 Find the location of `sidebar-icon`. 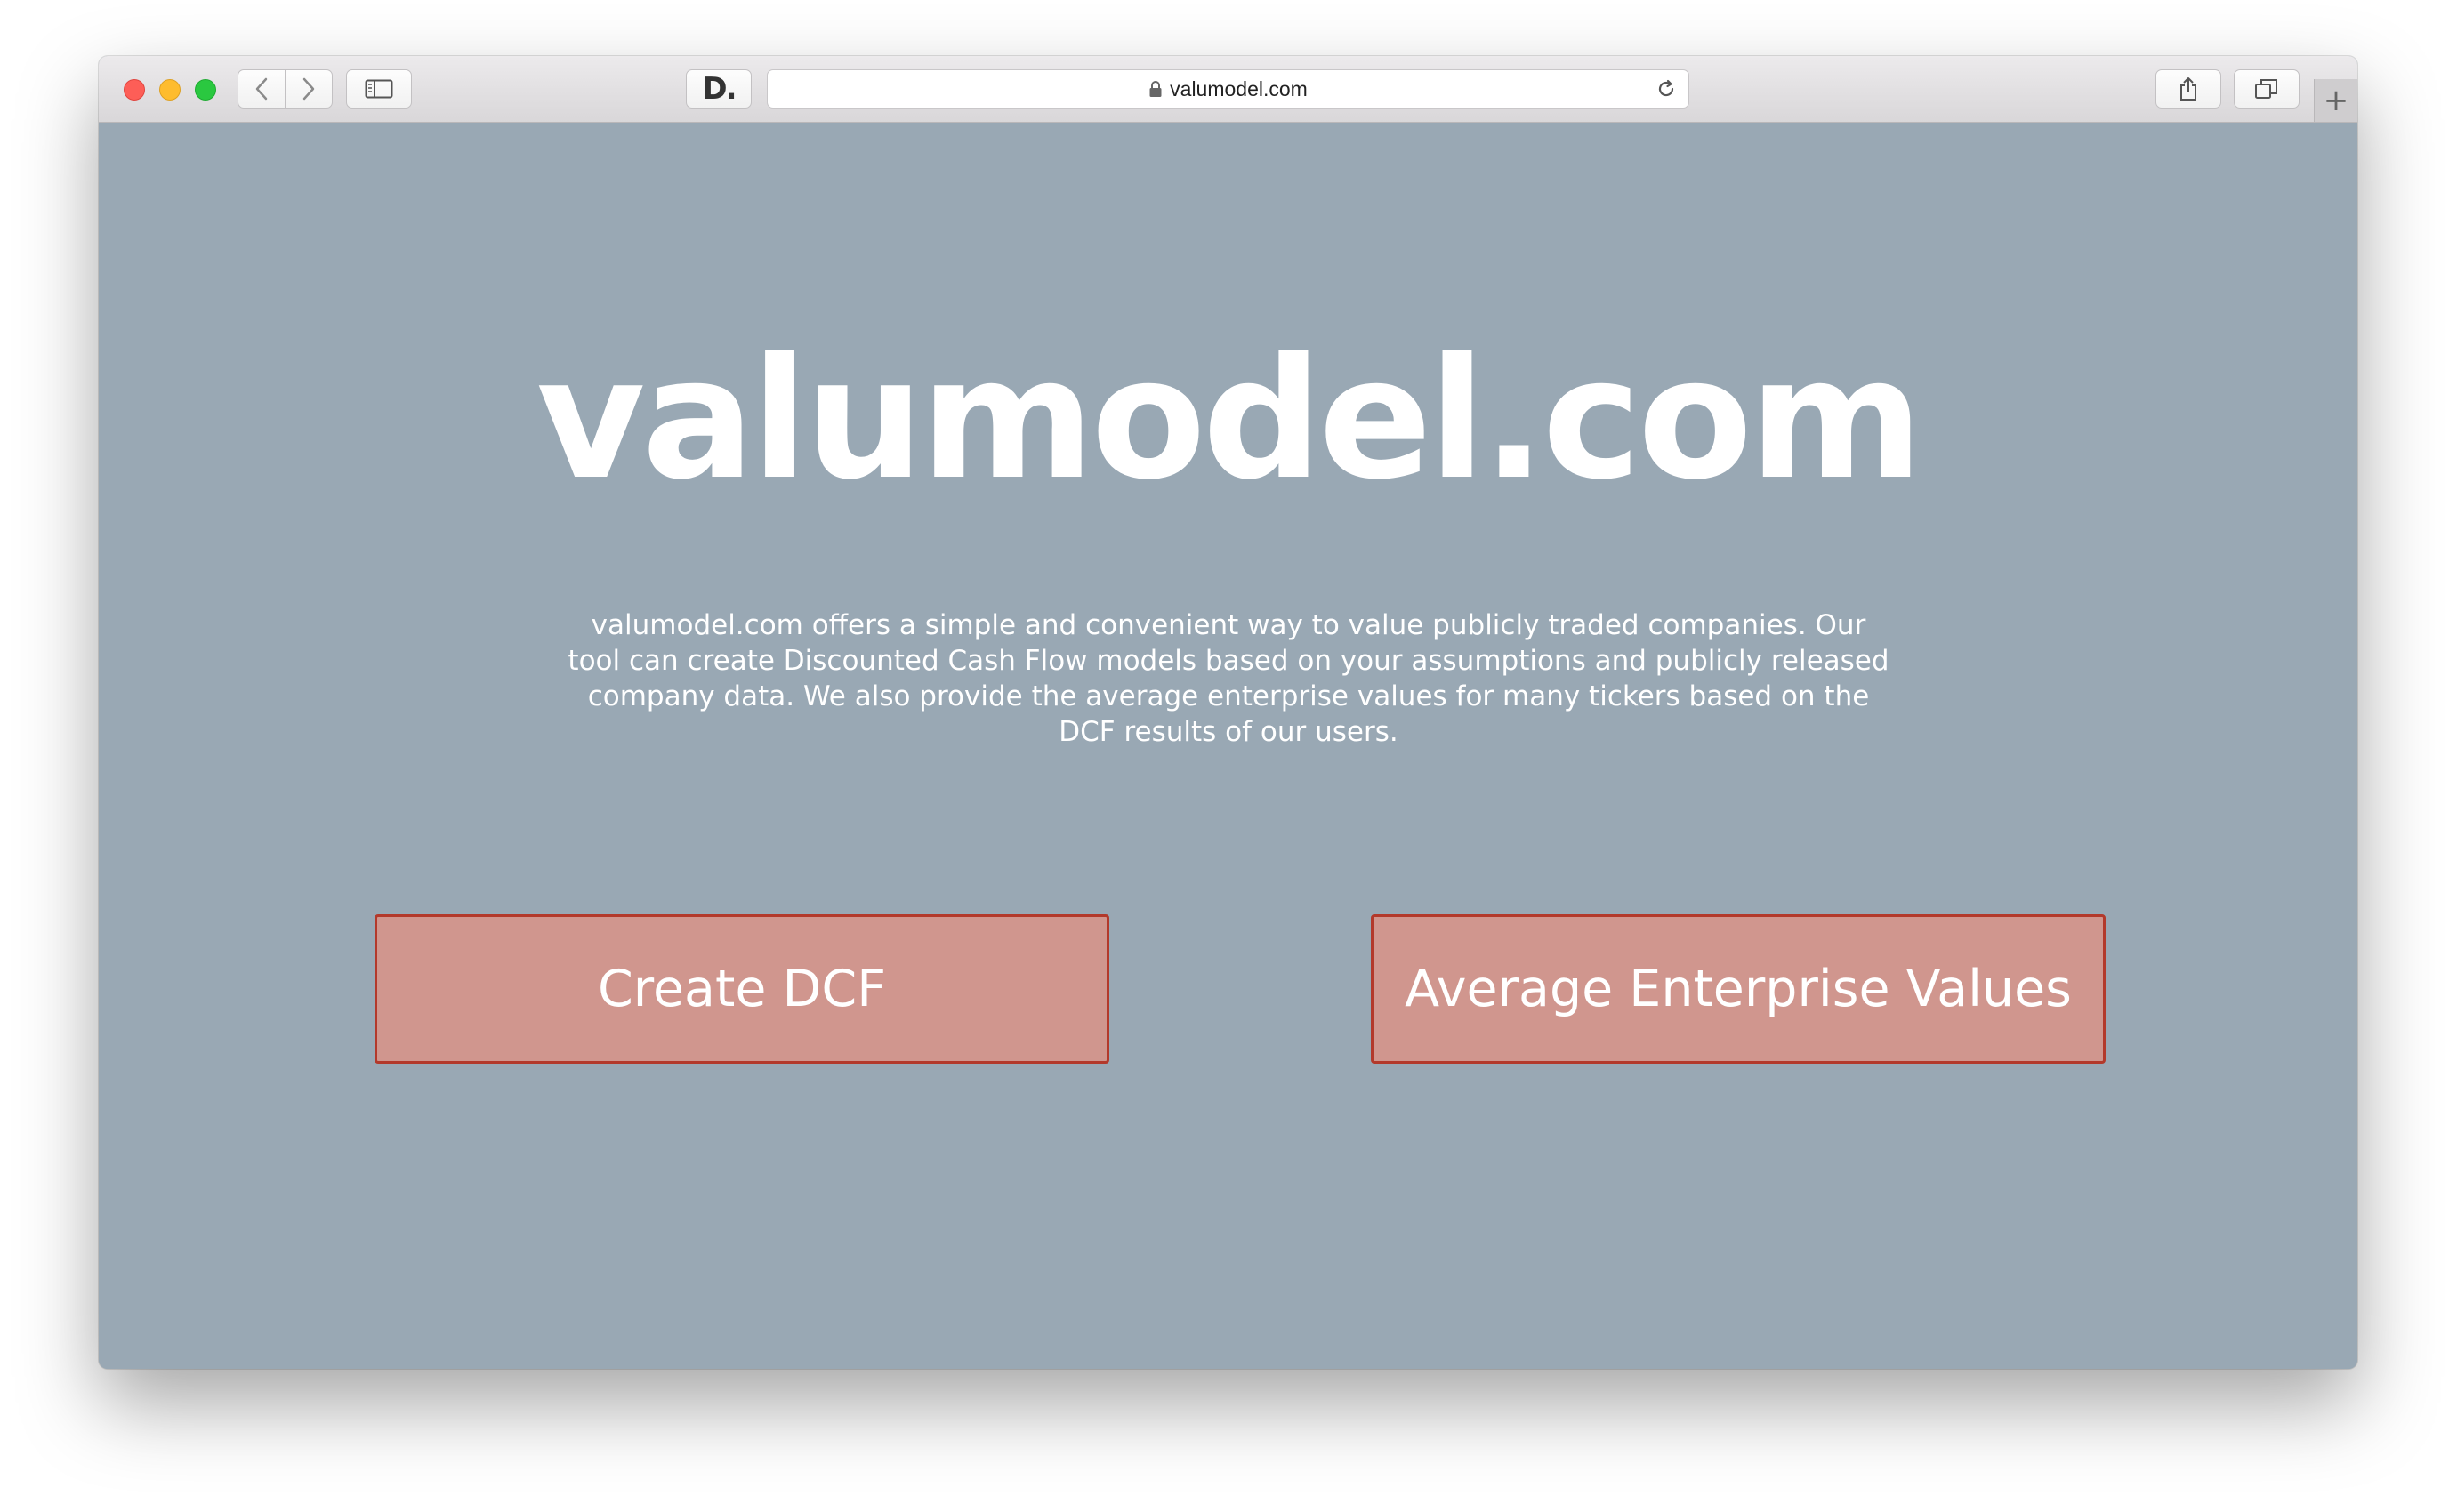

sidebar-icon is located at coordinates (379, 89).